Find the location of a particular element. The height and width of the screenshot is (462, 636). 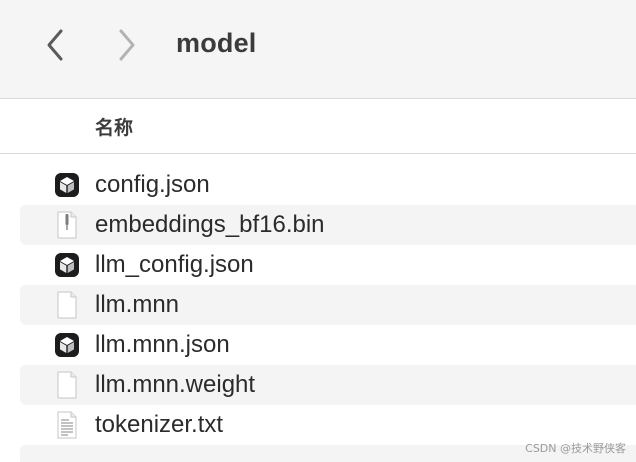

file-name: llm.mnn.json is located at coordinates (162, 344).